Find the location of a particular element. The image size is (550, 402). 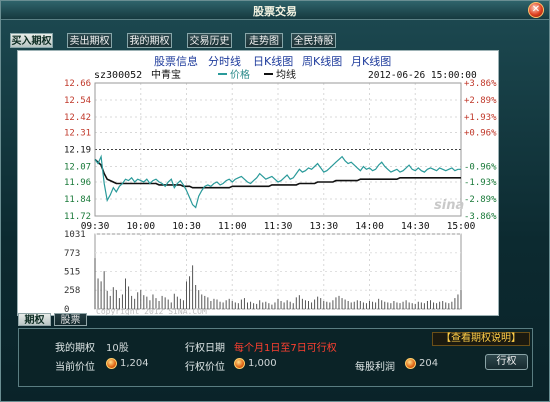

subtab-stock: 股票 is located at coordinates (70, 319).